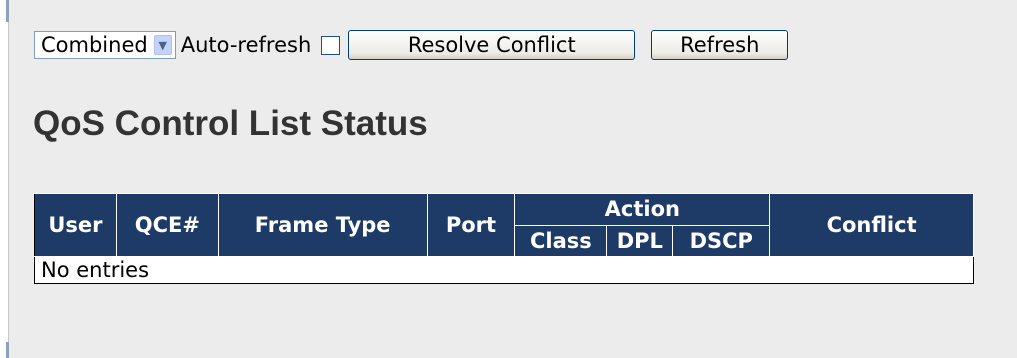  What do you see at coordinates (230, 123) in the screenshot?
I see `page-title: QoS Control List Status` at bounding box center [230, 123].